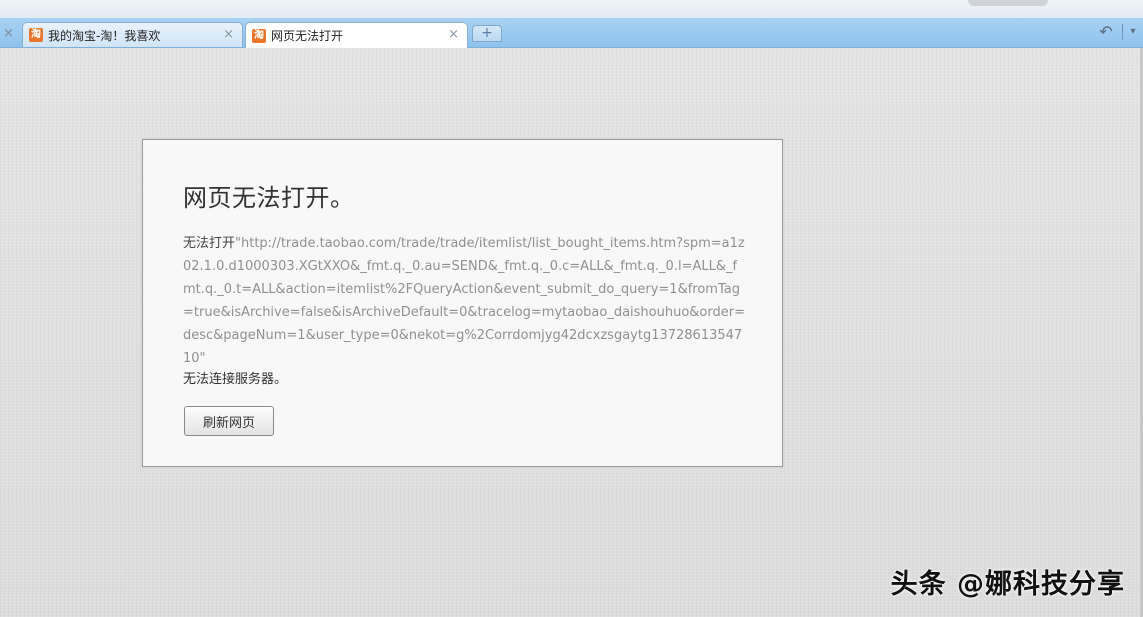 The height and width of the screenshot is (617, 1143). I want to click on undo-arrow-icon: ↶, so click(1106, 31).